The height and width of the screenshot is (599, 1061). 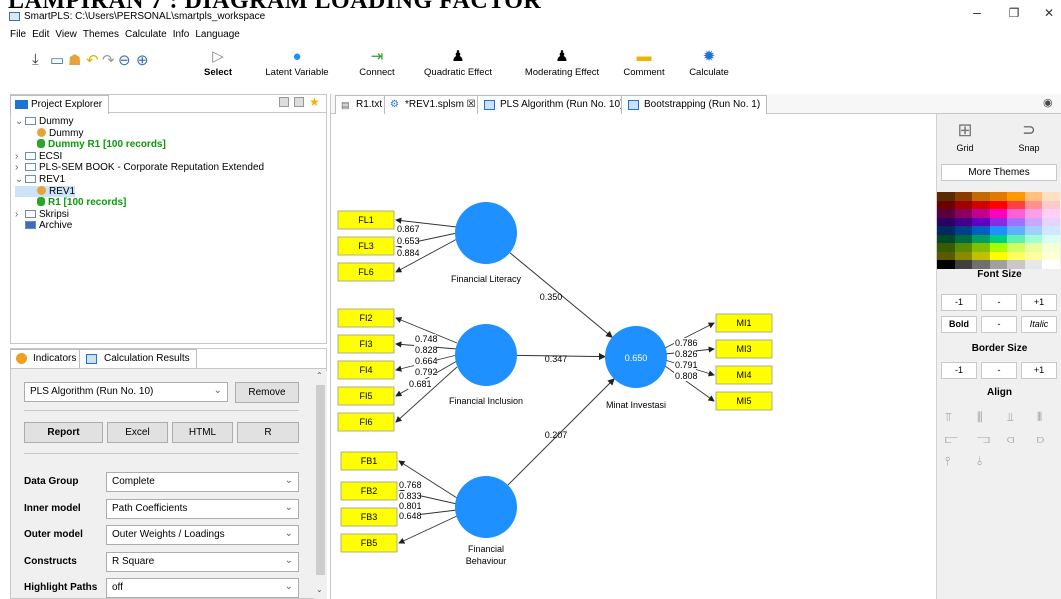 I want to click on zoom-out-icon: ⊖, so click(x=124, y=60).